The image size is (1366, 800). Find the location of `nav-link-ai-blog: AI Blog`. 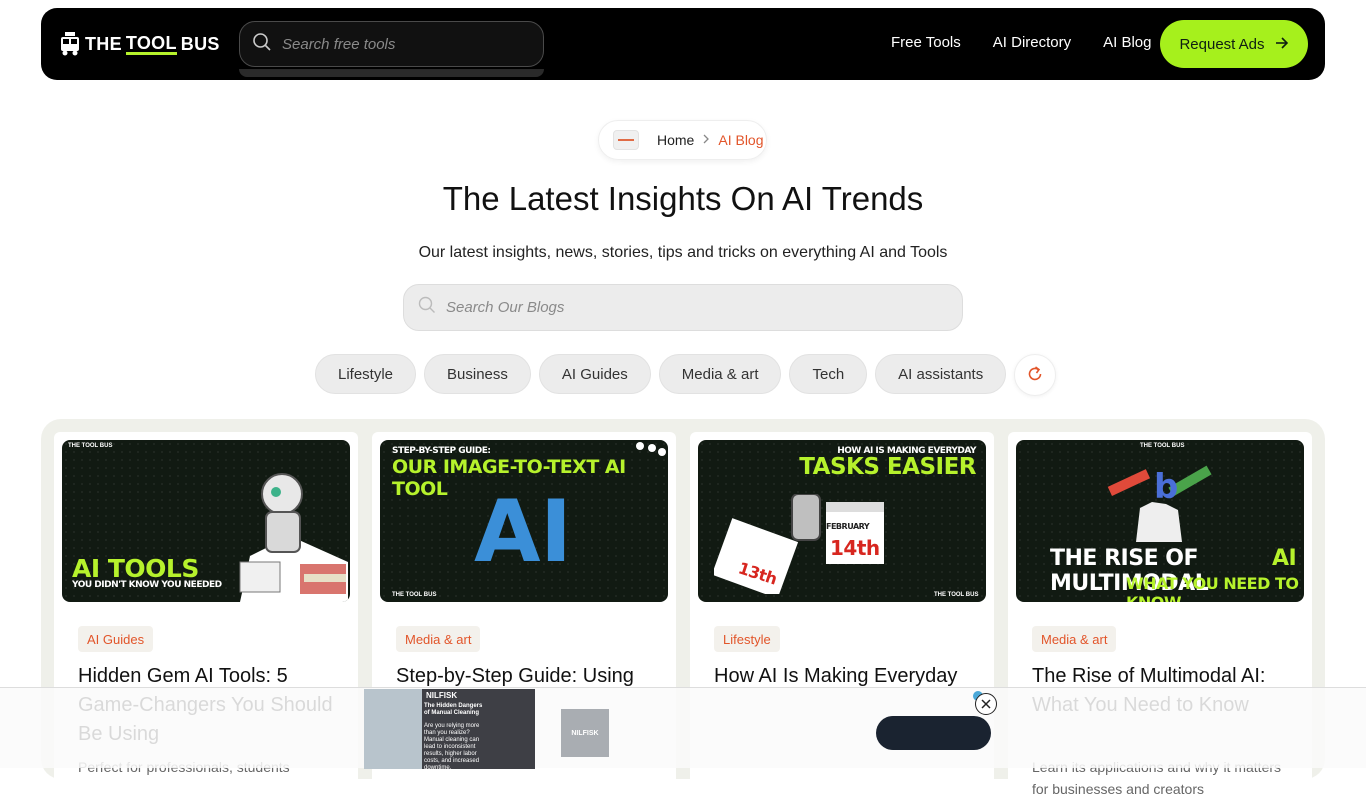

nav-link-ai-blog: AI Blog is located at coordinates (1127, 42).